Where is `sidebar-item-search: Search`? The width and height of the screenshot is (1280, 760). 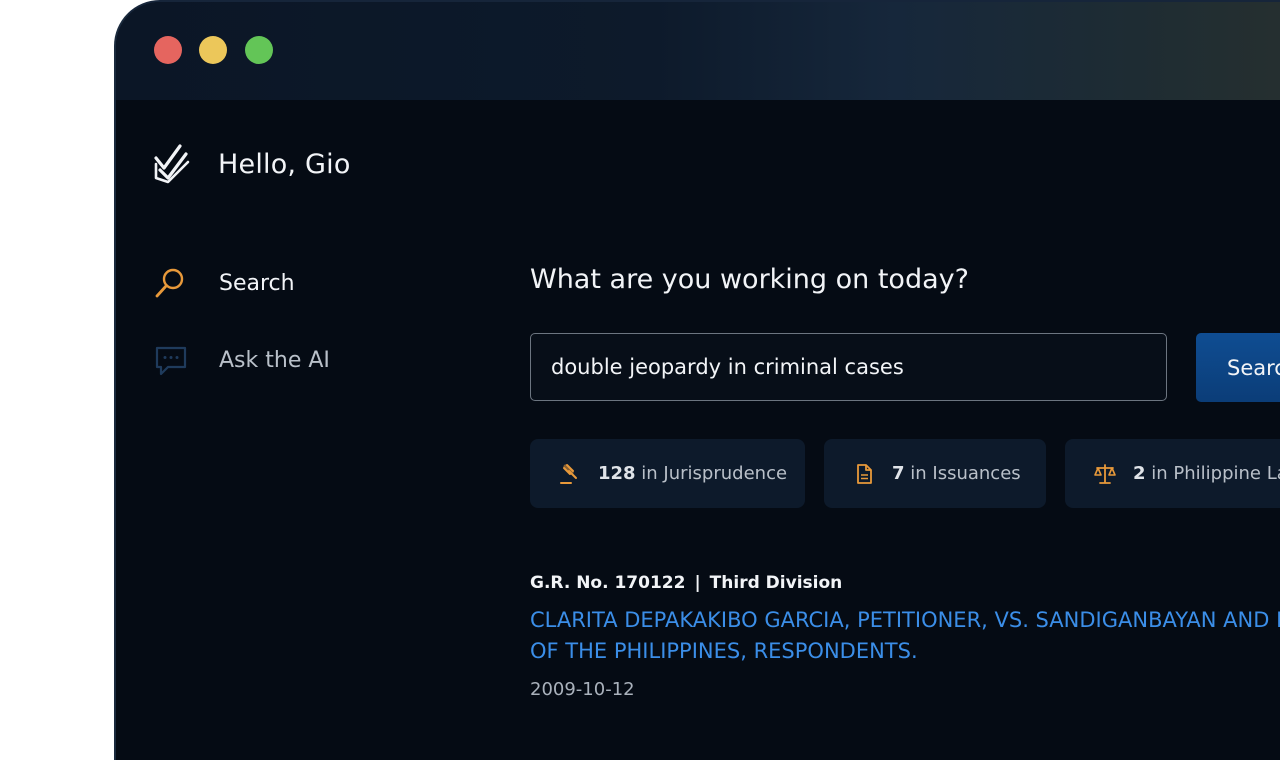 sidebar-item-search: Search is located at coordinates (224, 283).